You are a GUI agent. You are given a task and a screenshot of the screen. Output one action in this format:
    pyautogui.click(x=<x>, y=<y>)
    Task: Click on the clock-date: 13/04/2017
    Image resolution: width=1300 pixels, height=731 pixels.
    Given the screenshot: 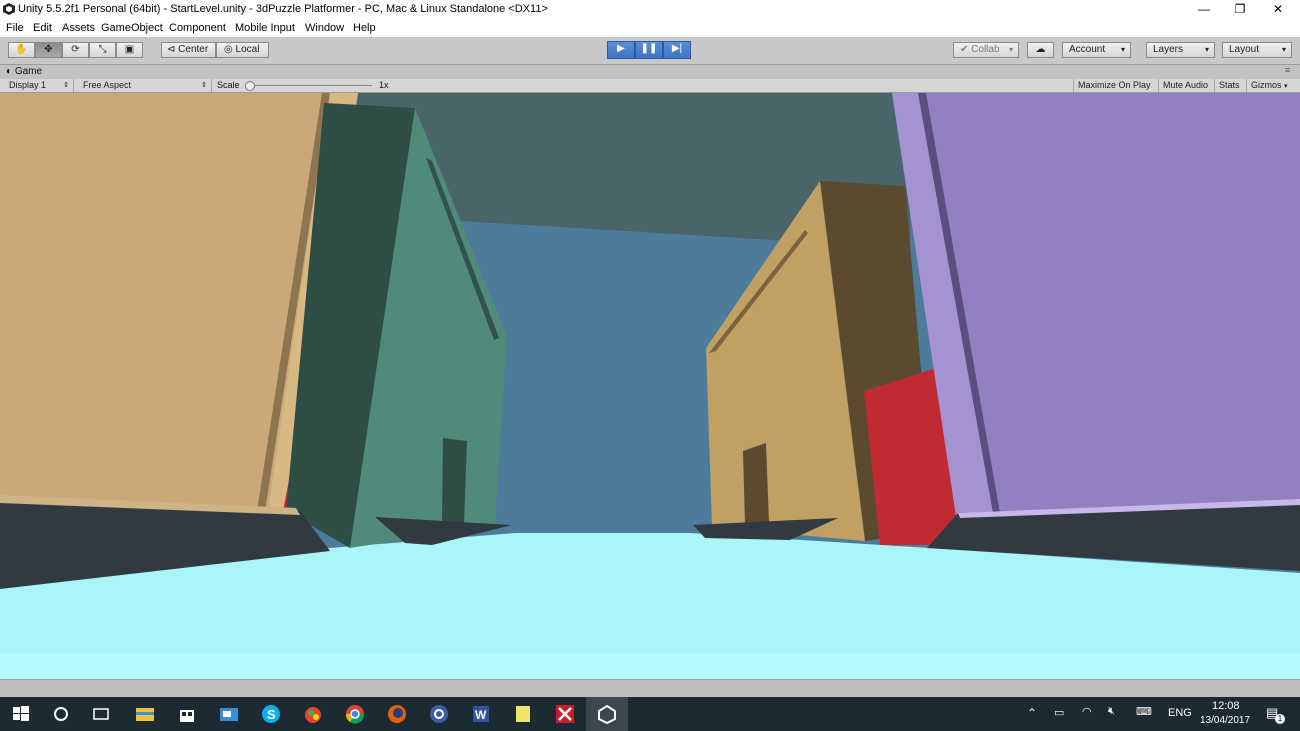 What is the action you would take?
    pyautogui.click(x=1225, y=720)
    